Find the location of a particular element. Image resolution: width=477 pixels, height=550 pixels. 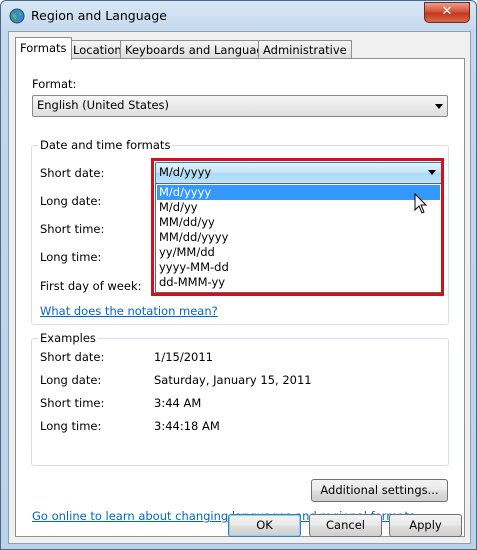

long-date-label: Long date: is located at coordinates (71, 201).